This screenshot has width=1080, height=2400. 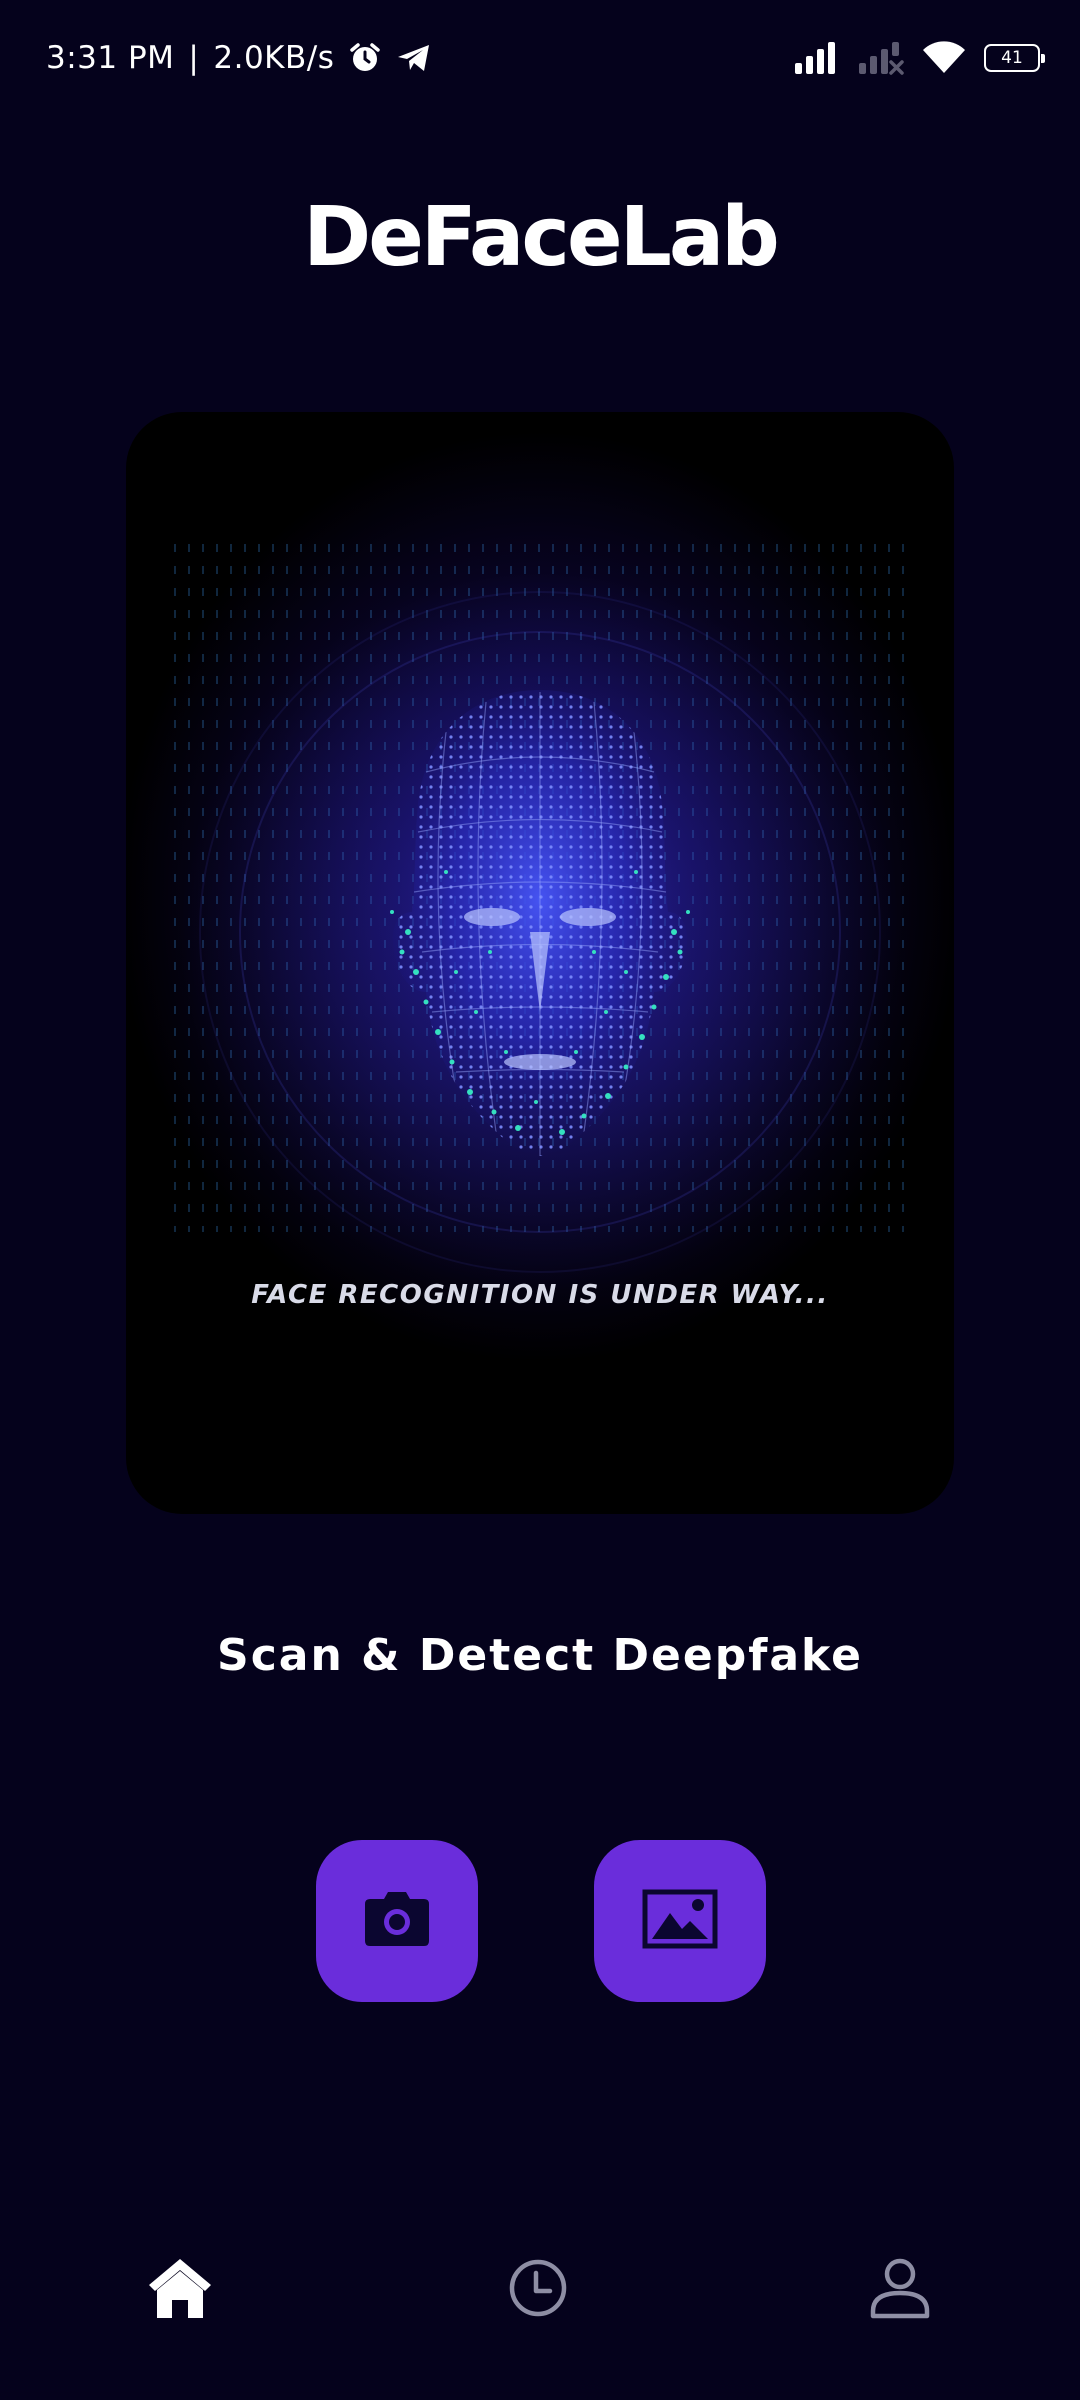 I want to click on gallery-button, so click(x=680, y=1921).